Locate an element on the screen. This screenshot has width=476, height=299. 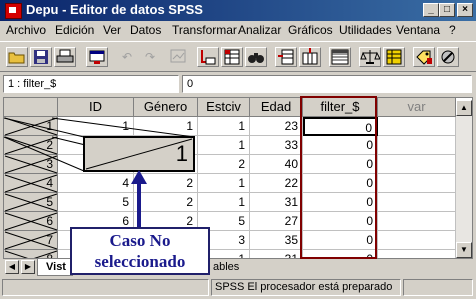
status-processor: SPSS El procesador está preparado is located at coordinates (306, 287).